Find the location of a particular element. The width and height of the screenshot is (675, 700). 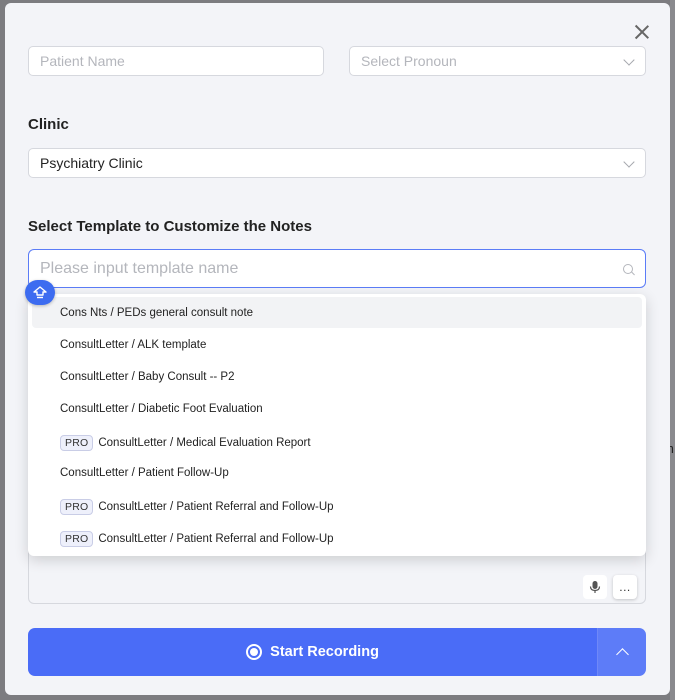

search-icon is located at coordinates (628, 269).